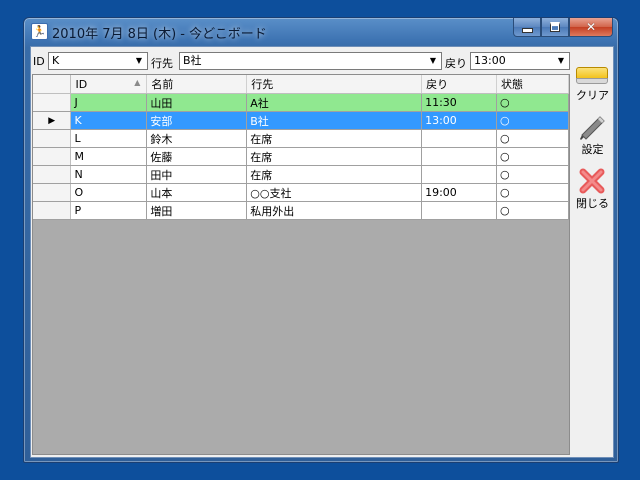  I want to click on title-bar: 🏃 2010年 7月 8日 (木) - 今どこボード ✕, so click(321, 31).